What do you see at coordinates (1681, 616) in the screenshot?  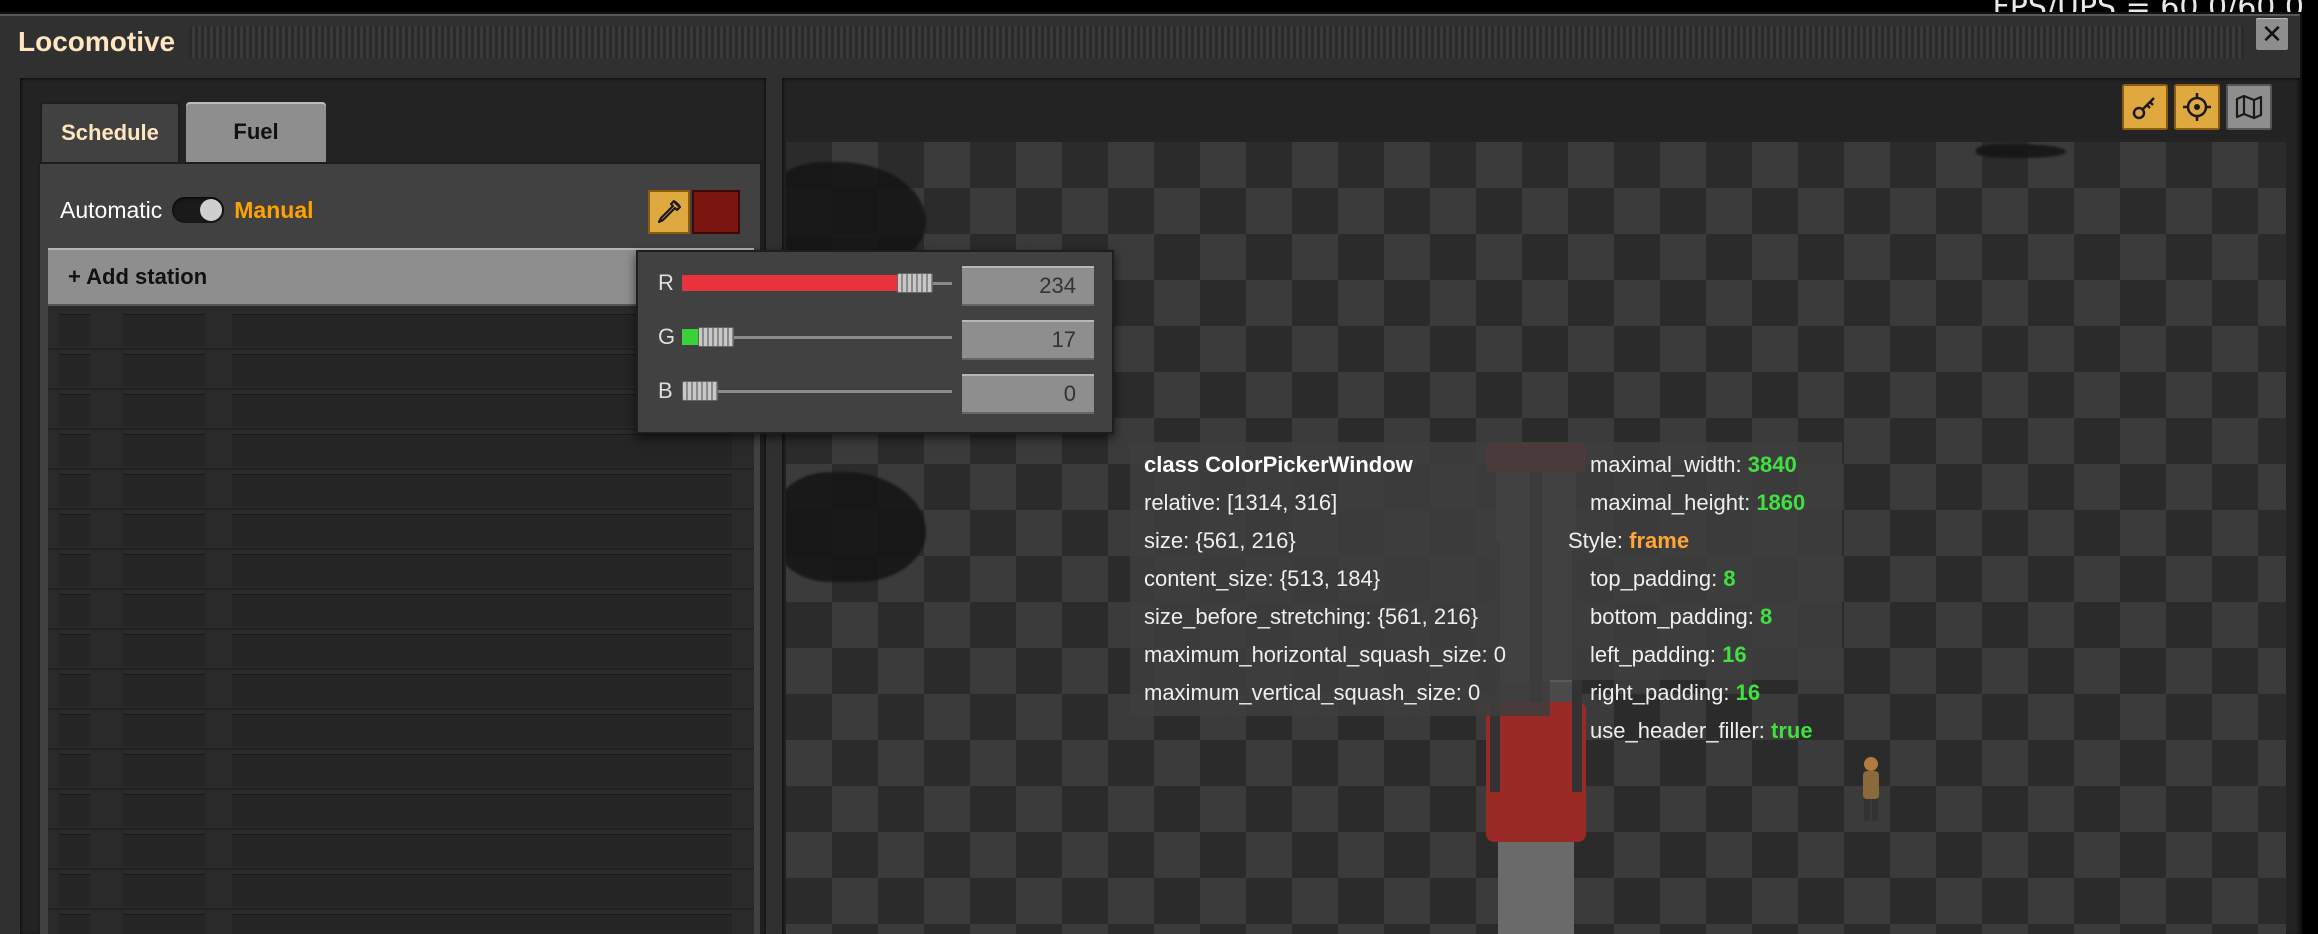 I see `tooltip-bottom-padding: bottom_padding: 8` at bounding box center [1681, 616].